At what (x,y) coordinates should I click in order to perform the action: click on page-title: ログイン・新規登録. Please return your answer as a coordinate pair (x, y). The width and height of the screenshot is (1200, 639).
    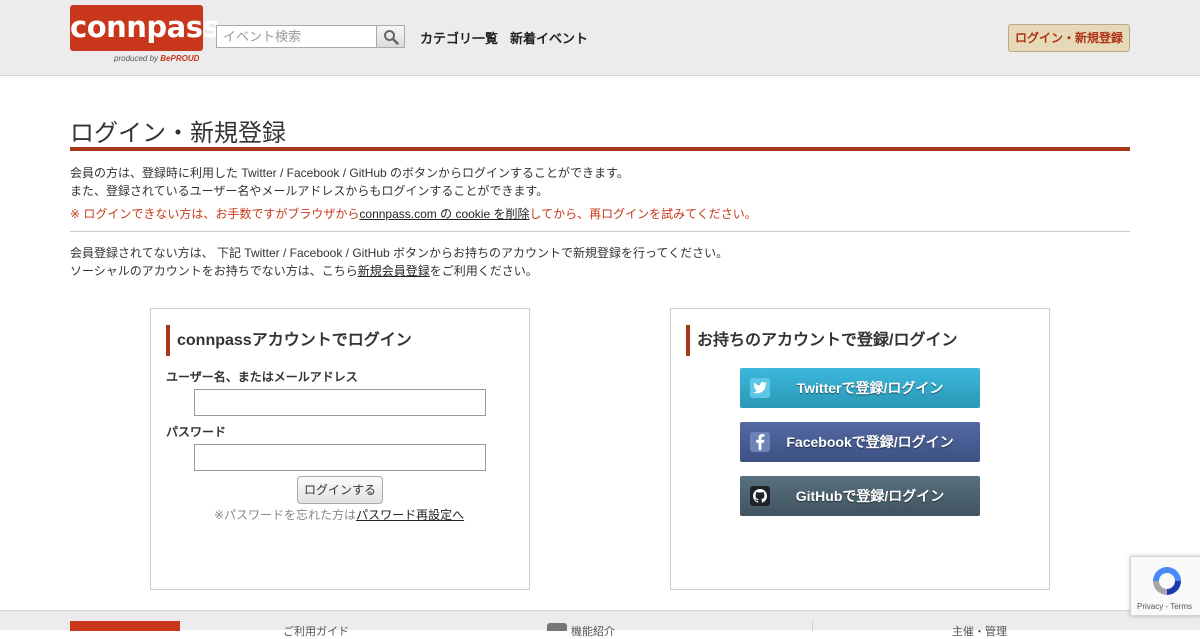
    Looking at the image, I should click on (178, 133).